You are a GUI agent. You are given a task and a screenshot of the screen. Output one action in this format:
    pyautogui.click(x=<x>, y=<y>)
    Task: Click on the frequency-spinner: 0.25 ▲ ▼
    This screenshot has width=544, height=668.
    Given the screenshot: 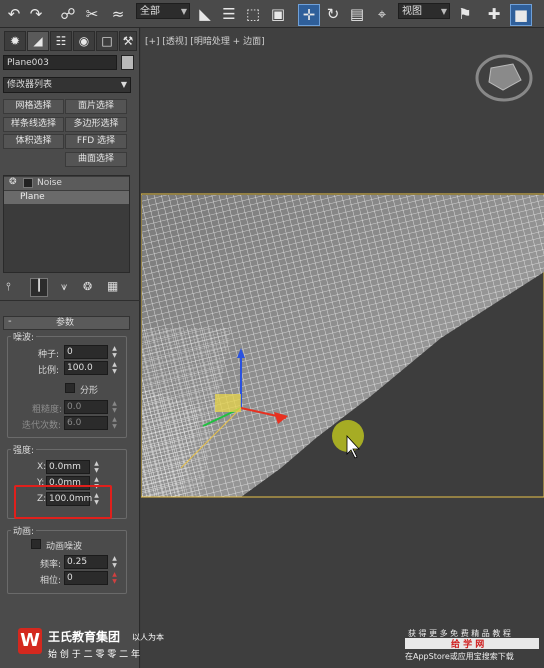 What is the action you would take?
    pyautogui.click(x=92, y=562)
    